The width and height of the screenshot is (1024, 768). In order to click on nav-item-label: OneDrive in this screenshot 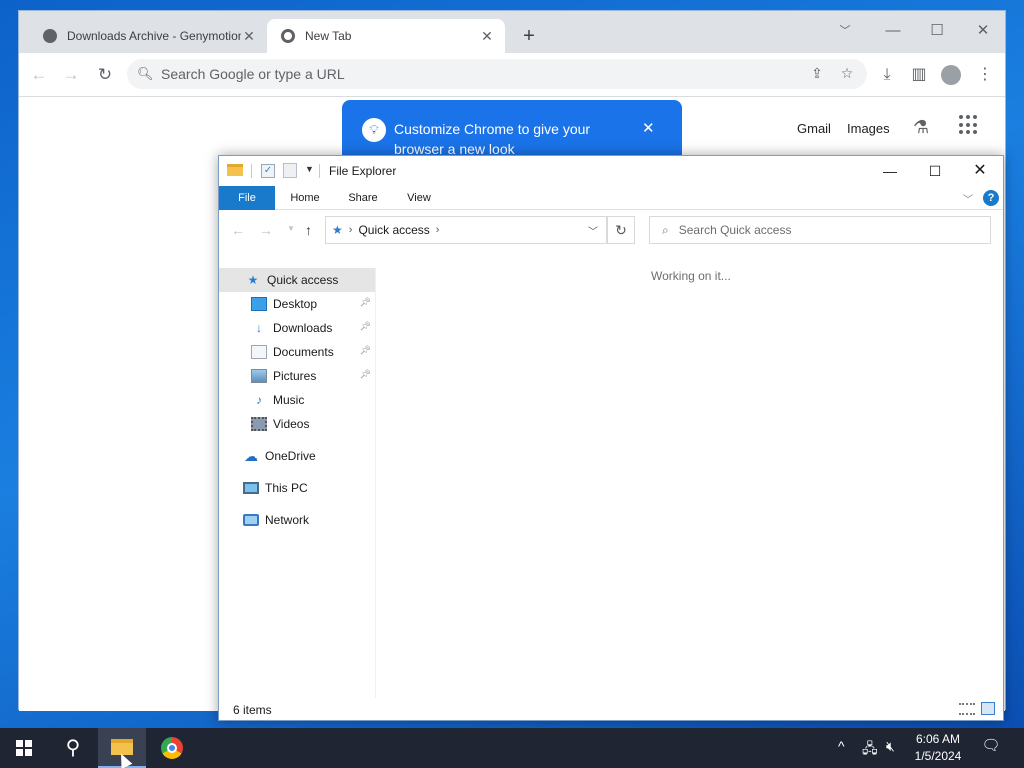, I will do `click(290, 456)`.